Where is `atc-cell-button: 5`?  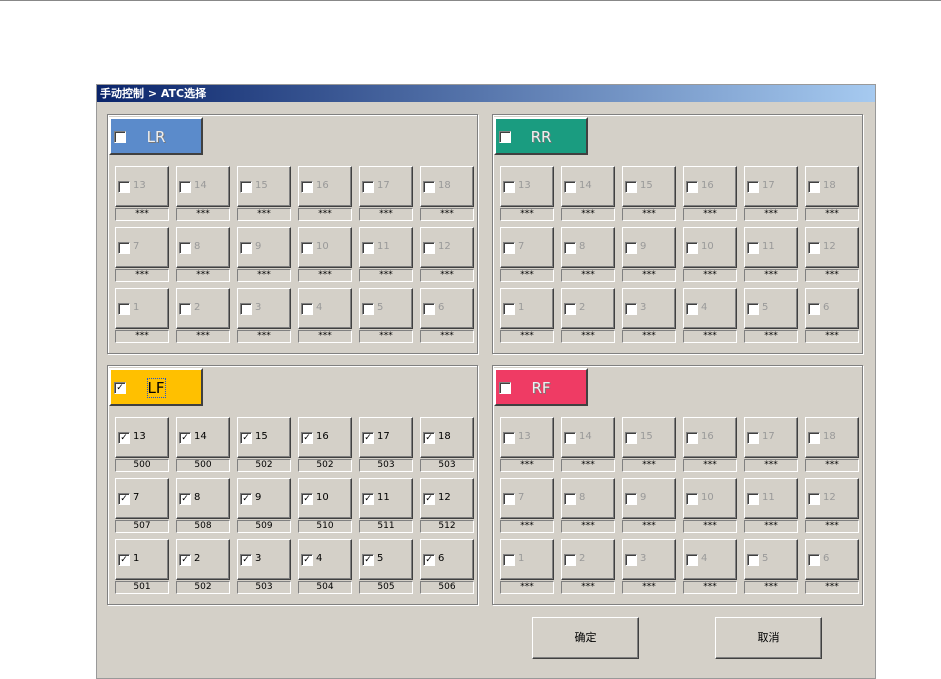
atc-cell-button: 5 is located at coordinates (386, 308).